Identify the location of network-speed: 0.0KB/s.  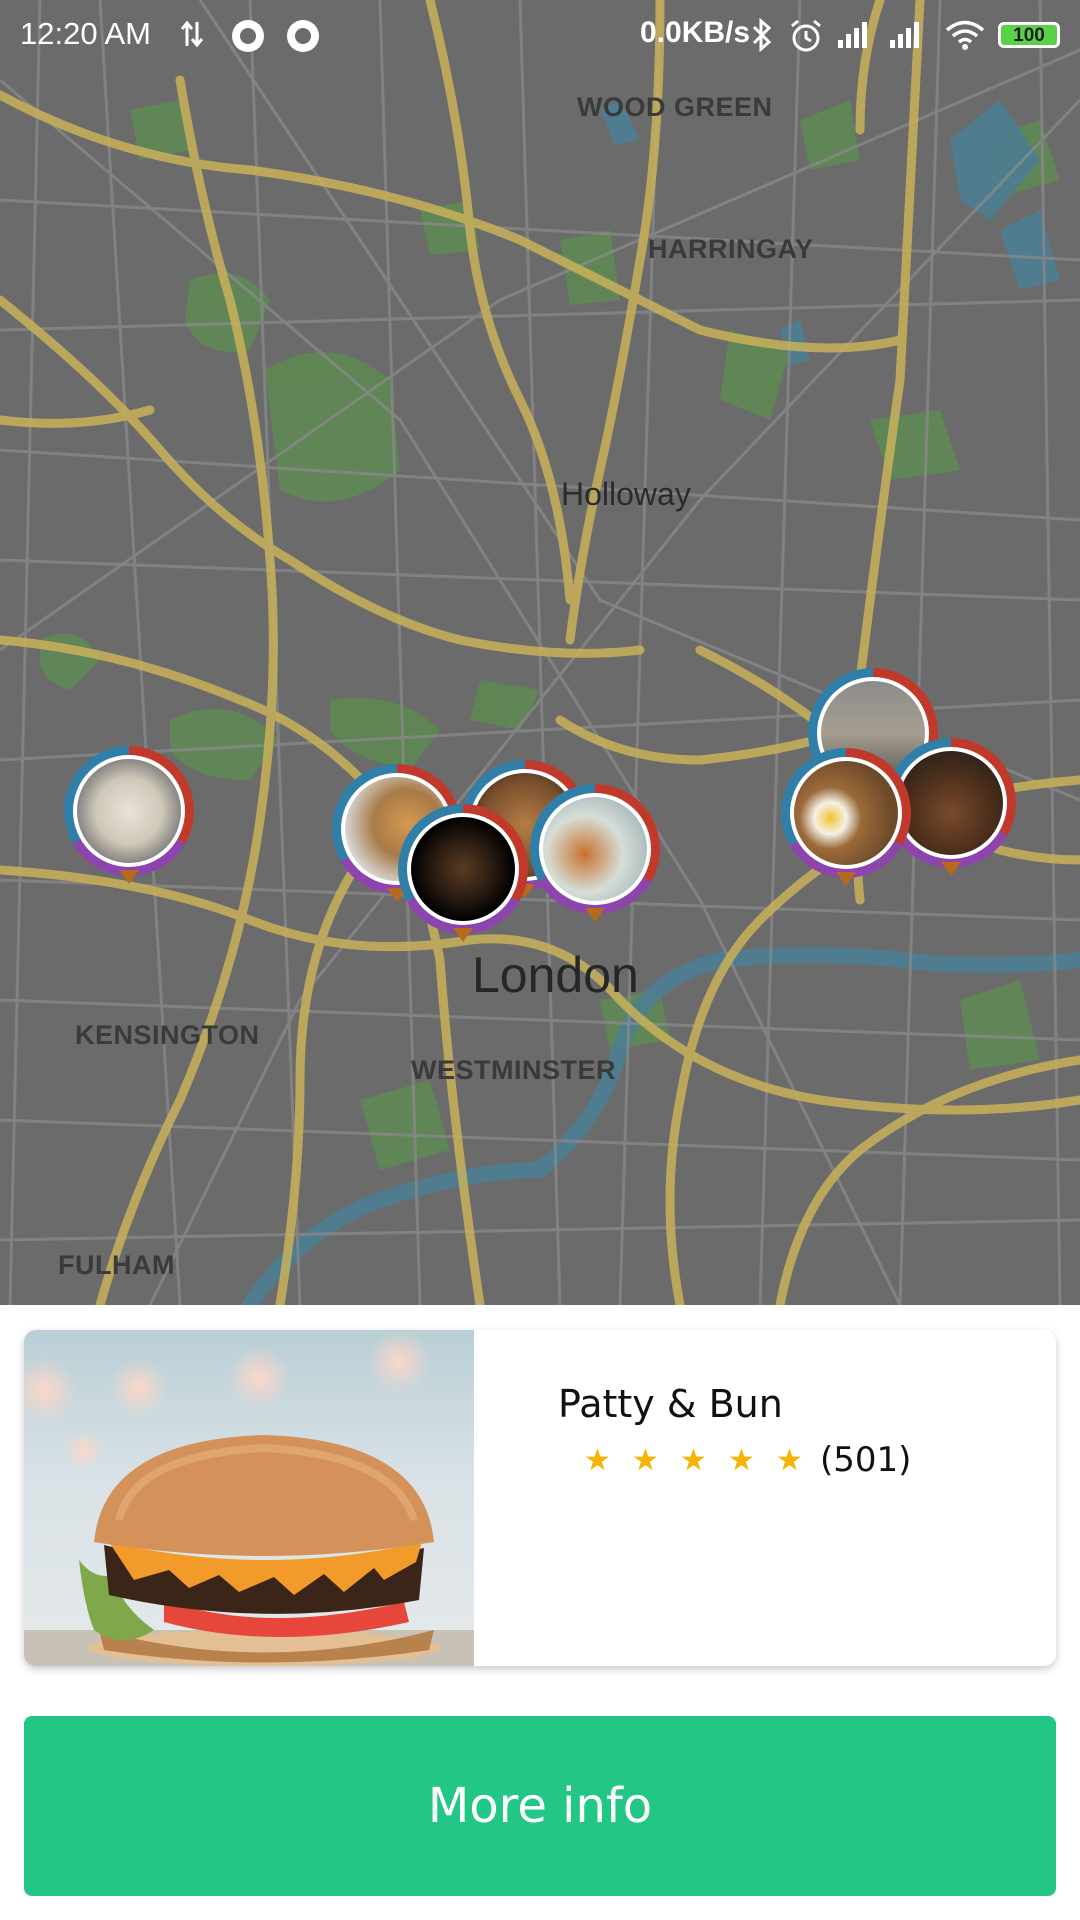
(695, 32).